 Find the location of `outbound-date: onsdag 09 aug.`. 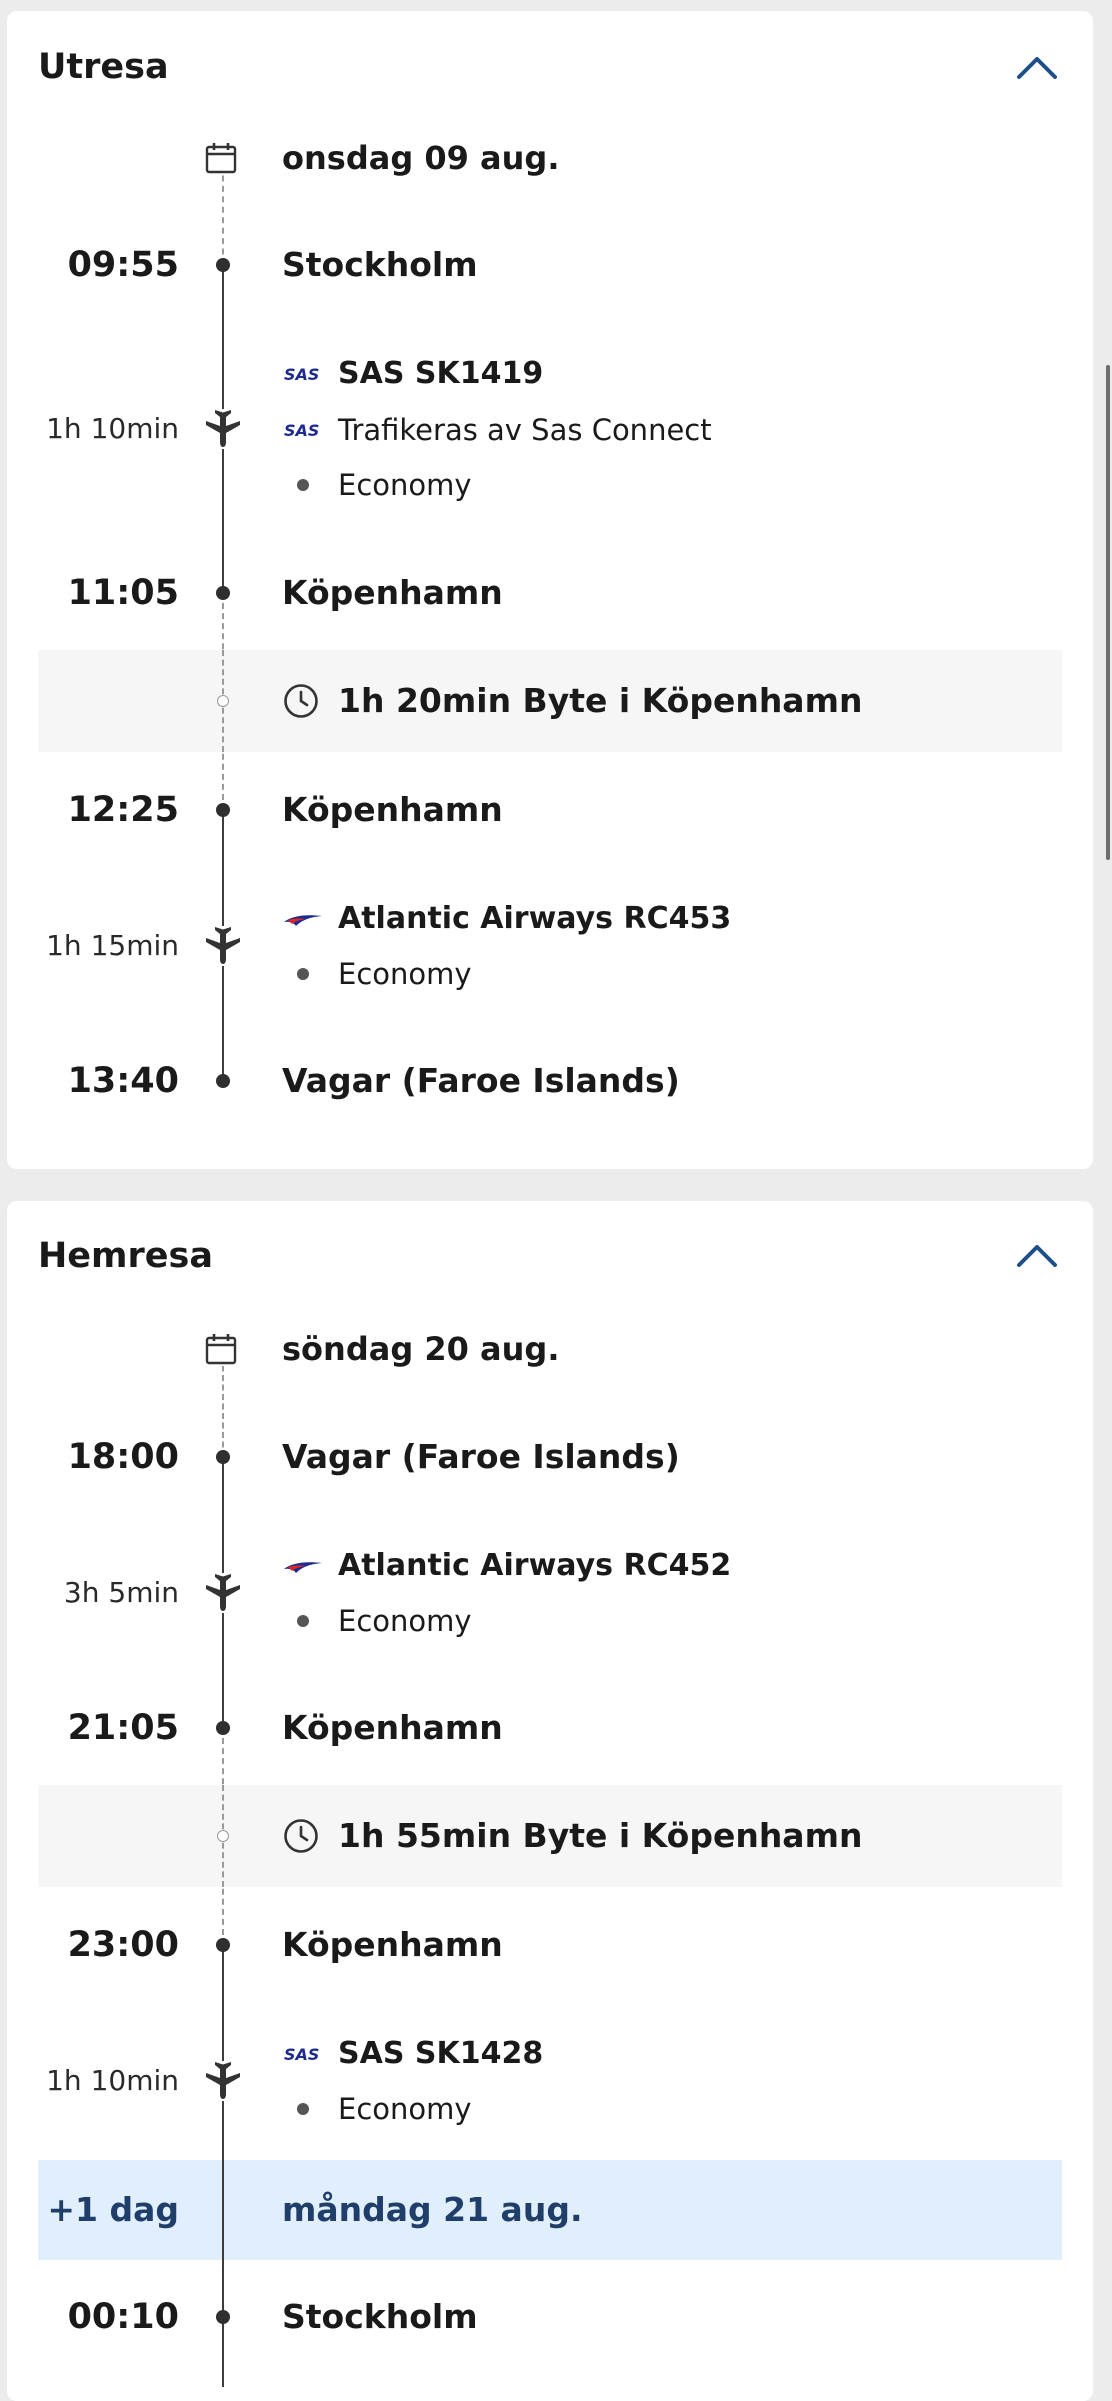

outbound-date: onsdag 09 aug. is located at coordinates (421, 158).